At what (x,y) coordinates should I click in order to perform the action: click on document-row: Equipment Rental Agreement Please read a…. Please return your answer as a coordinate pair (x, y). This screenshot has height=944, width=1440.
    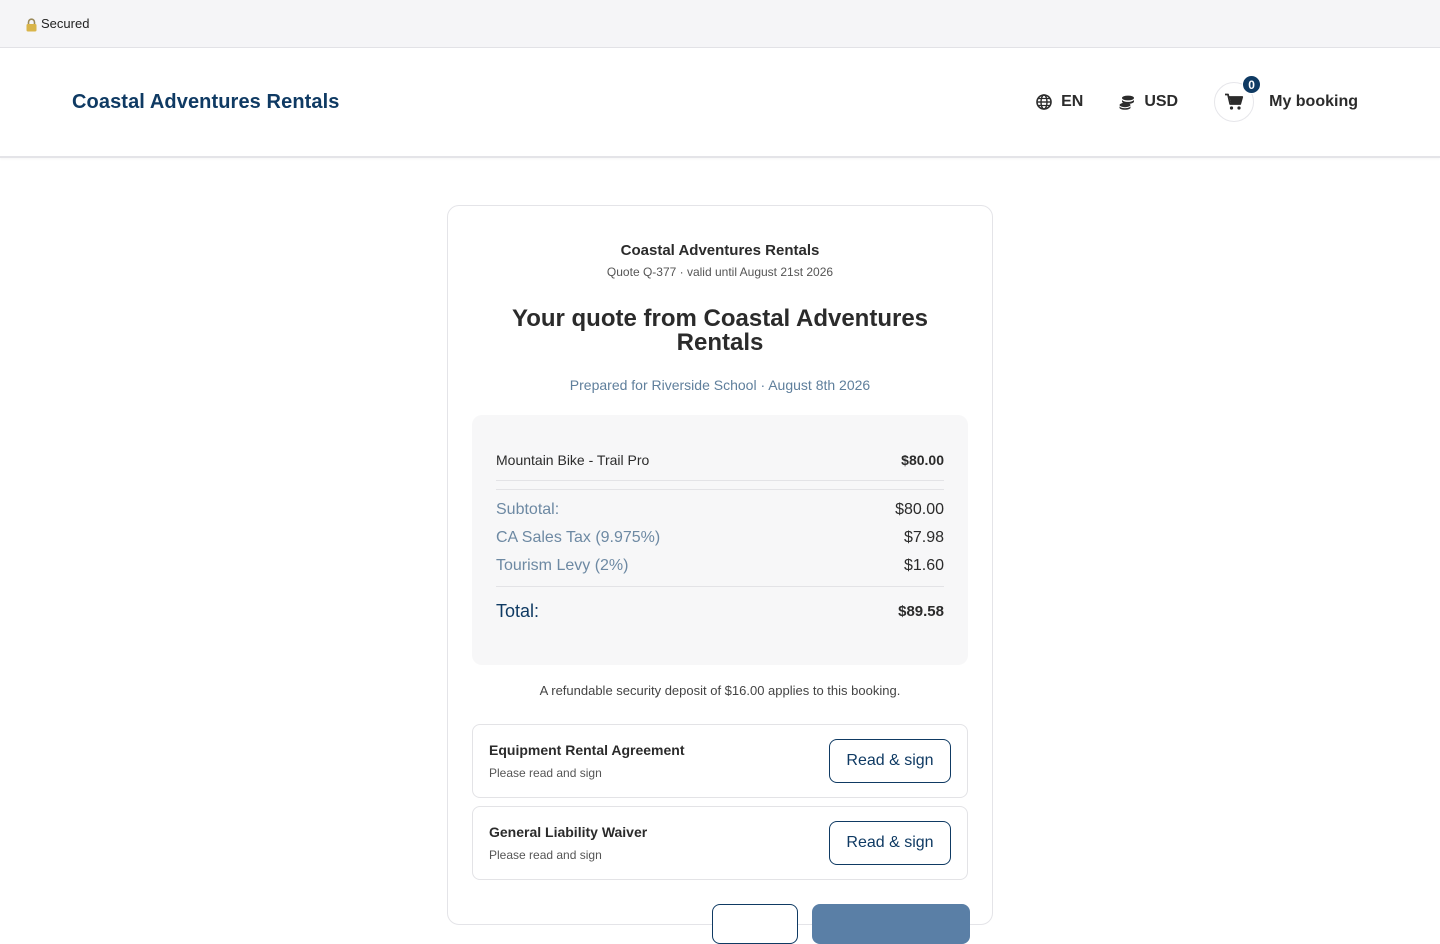
    Looking at the image, I should click on (720, 761).